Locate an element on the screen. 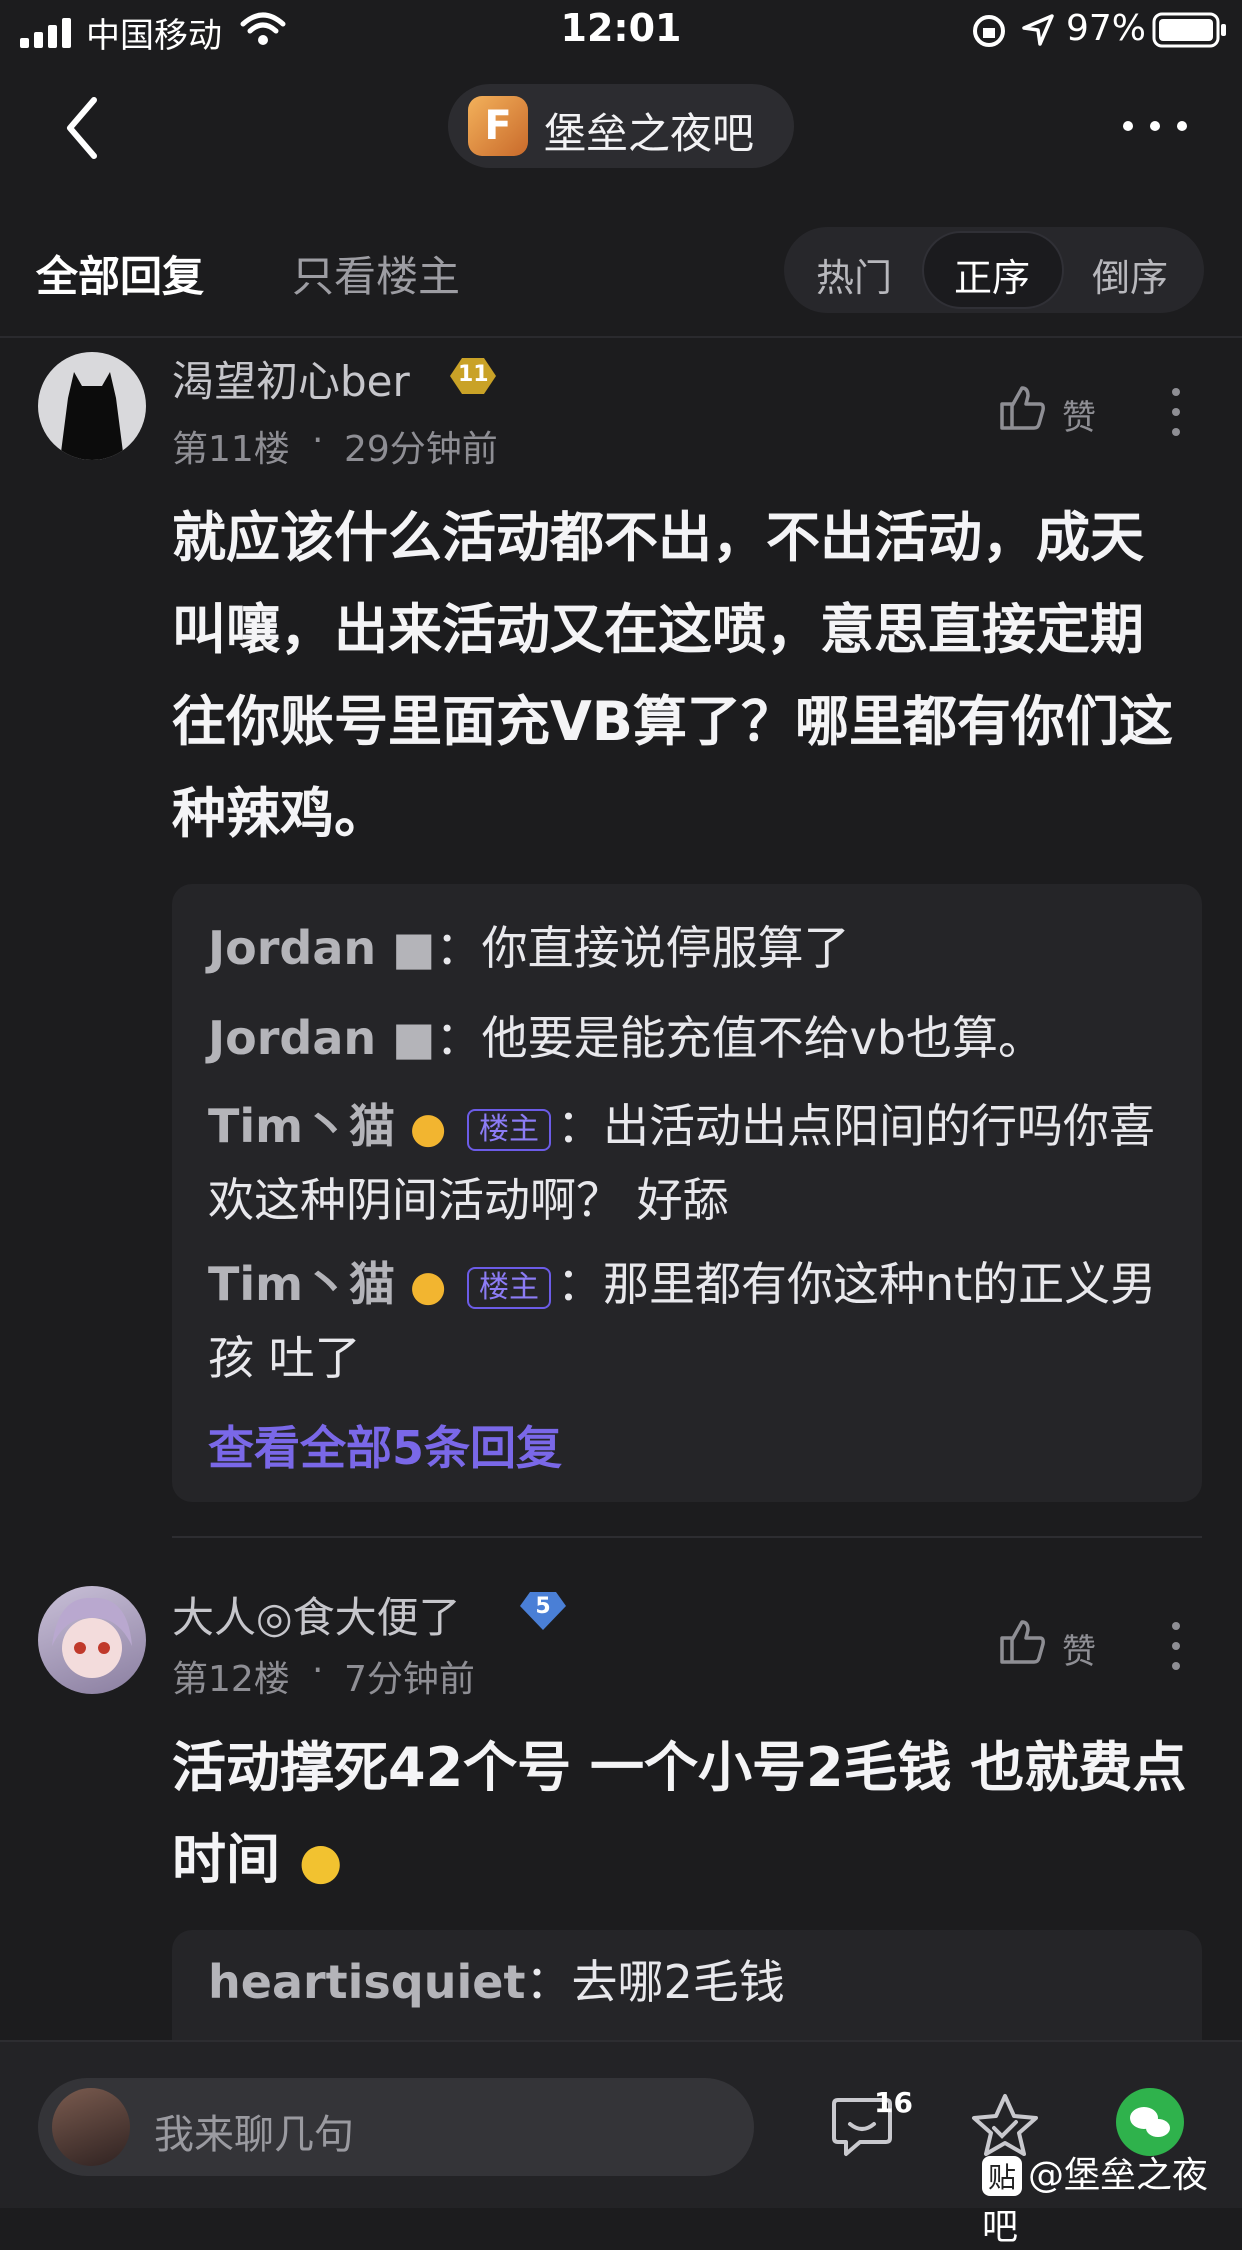 This screenshot has width=1242, height=2250. floor-number: 第11楼 is located at coordinates (231, 449).